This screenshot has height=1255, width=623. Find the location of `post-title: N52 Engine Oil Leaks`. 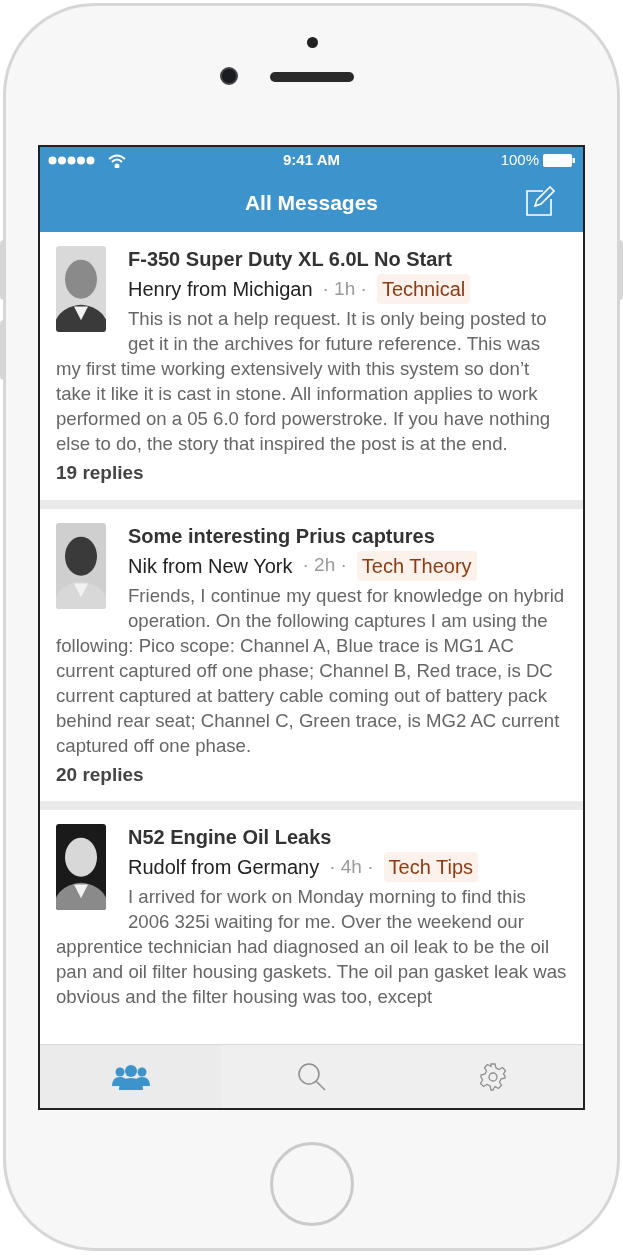

post-title: N52 Engine Oil Leaks is located at coordinates (230, 837).